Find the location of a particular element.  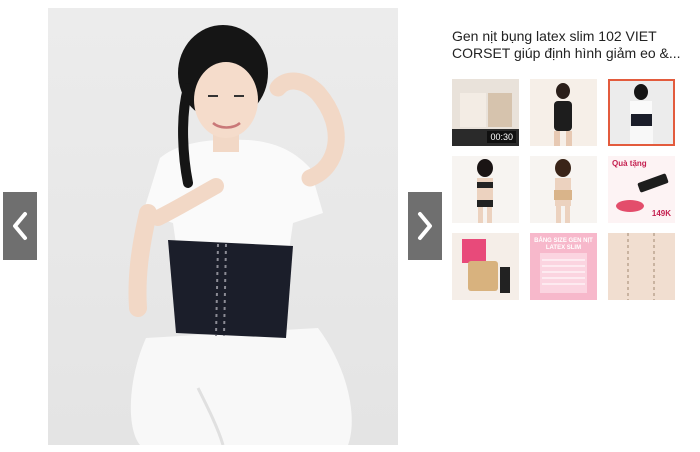

chevron-right-icon is located at coordinates (425, 226).